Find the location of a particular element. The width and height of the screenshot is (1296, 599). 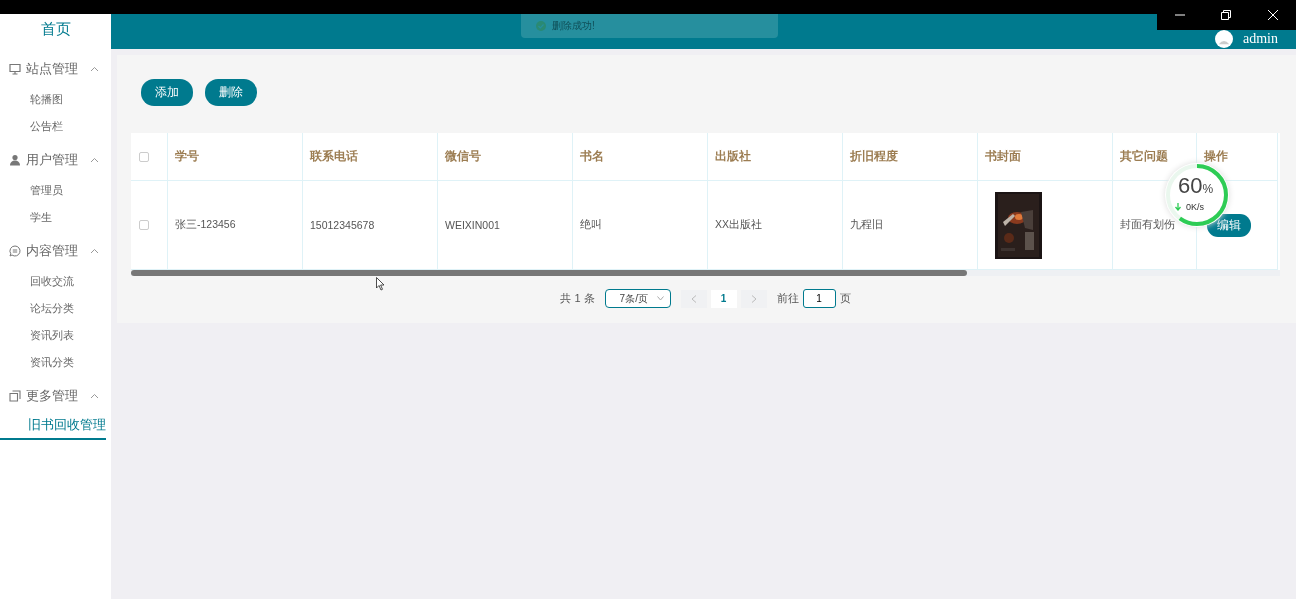

meter-percent: 60% is located at coordinates (1196, 186).